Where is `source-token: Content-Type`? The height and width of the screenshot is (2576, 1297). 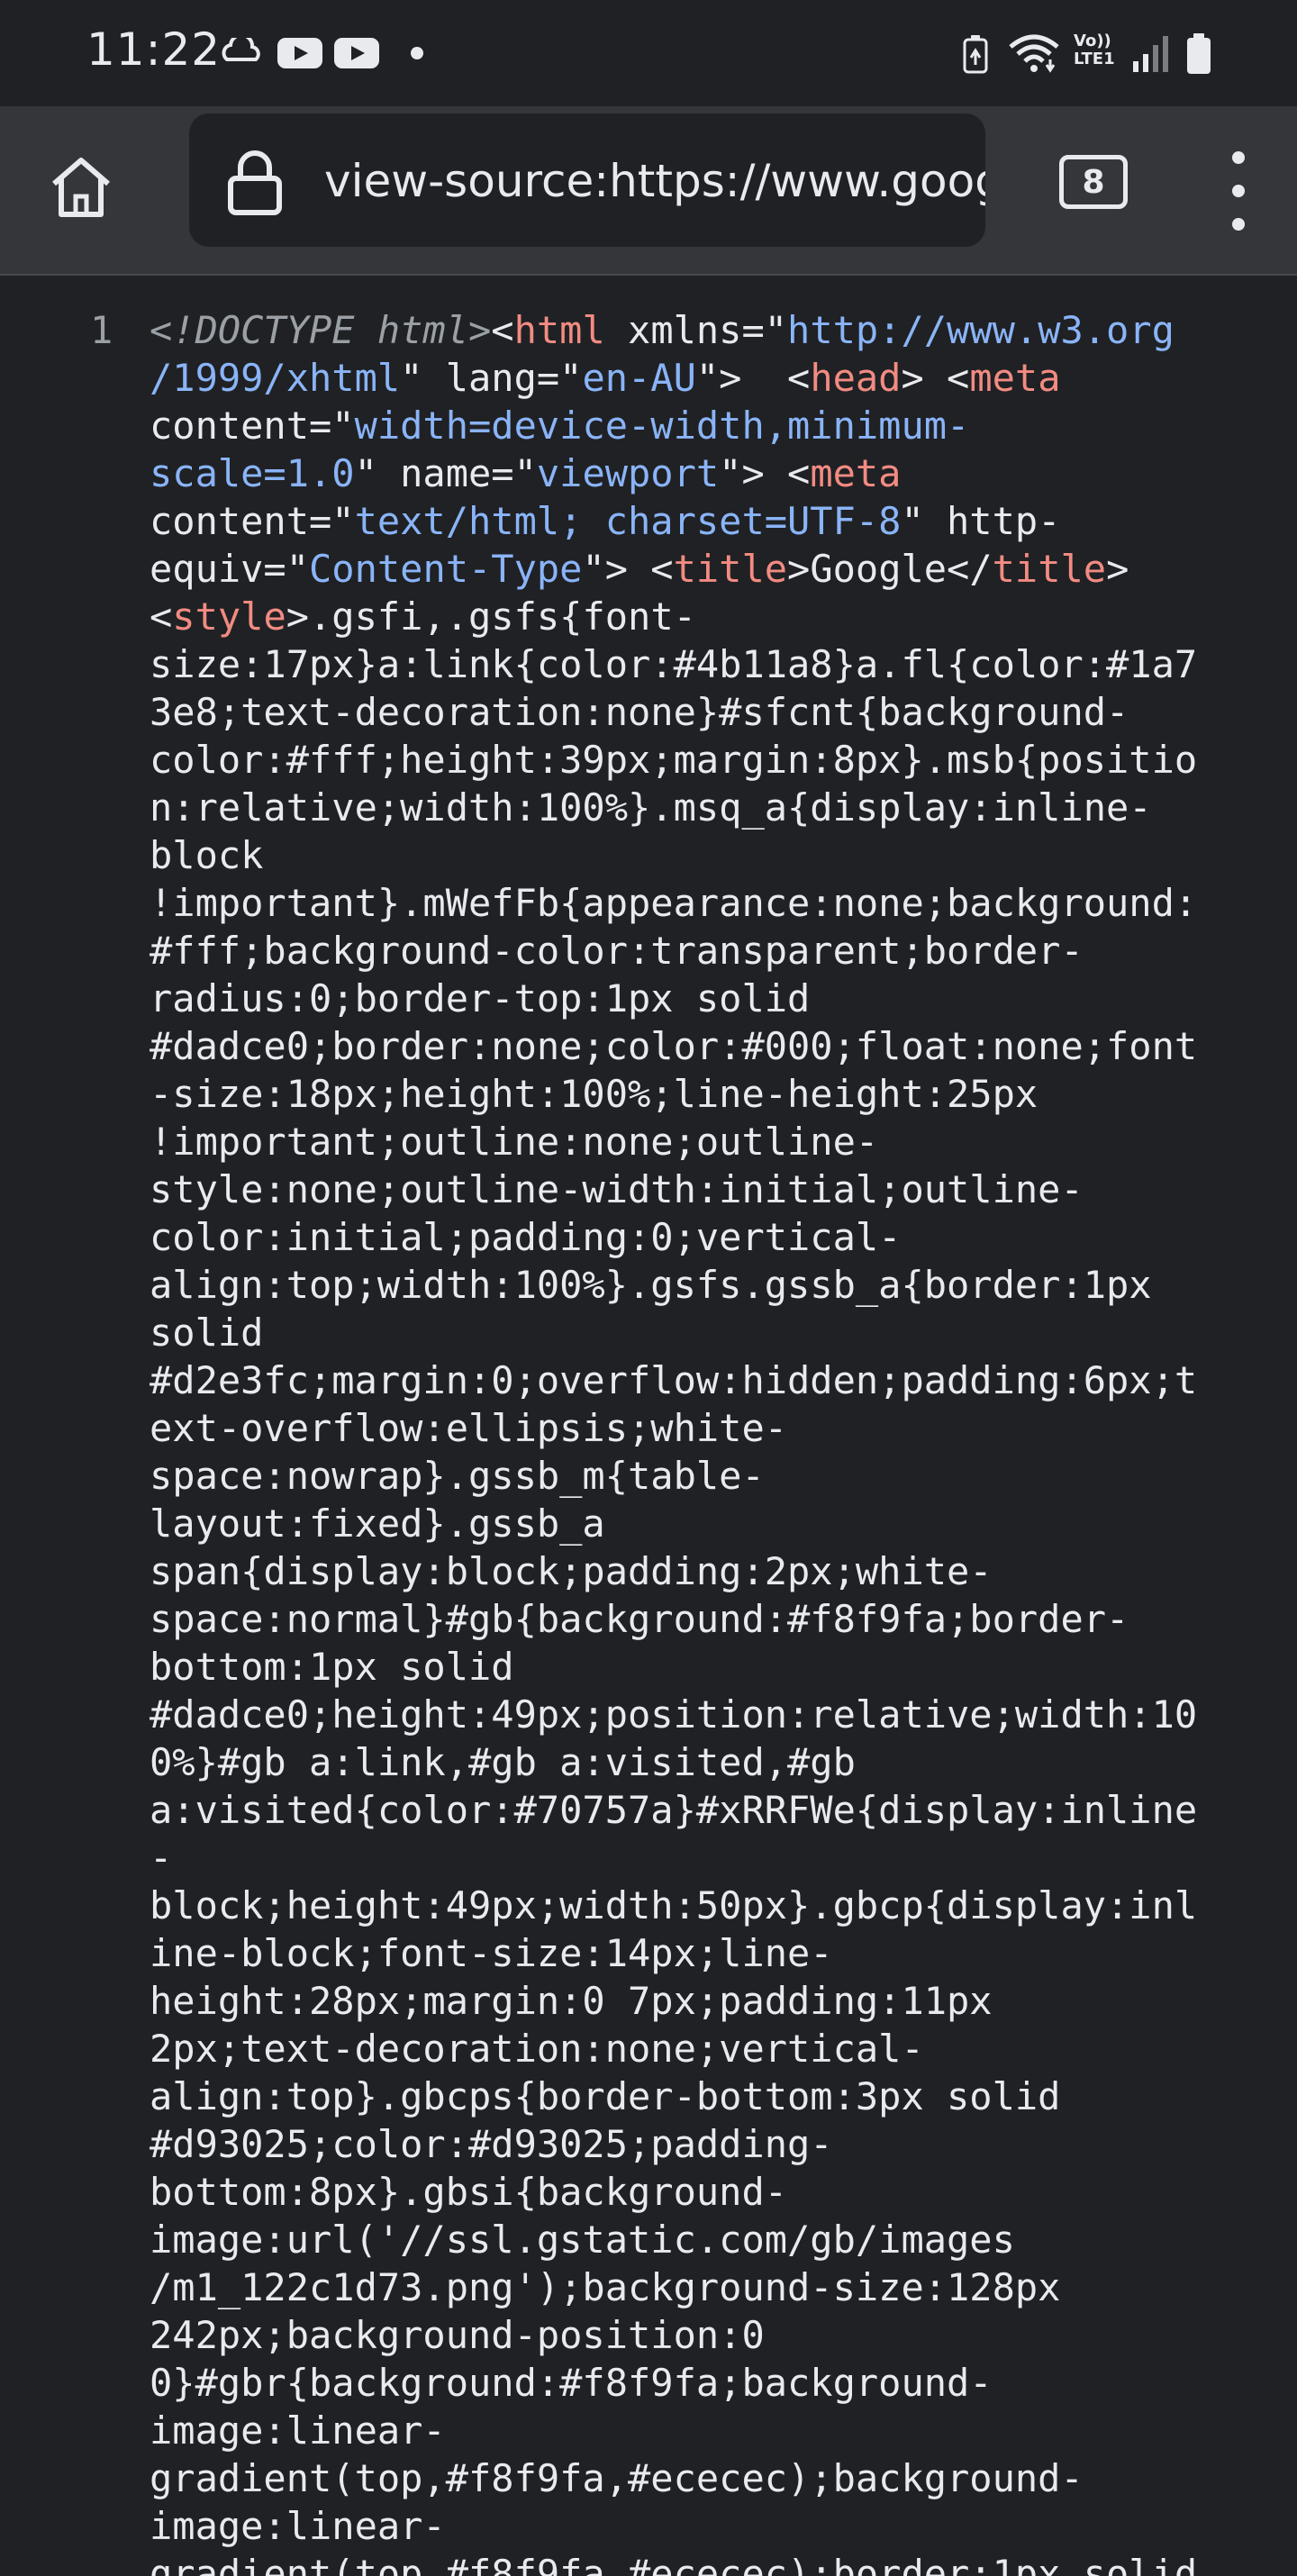
source-token: Content-Type is located at coordinates (446, 569).